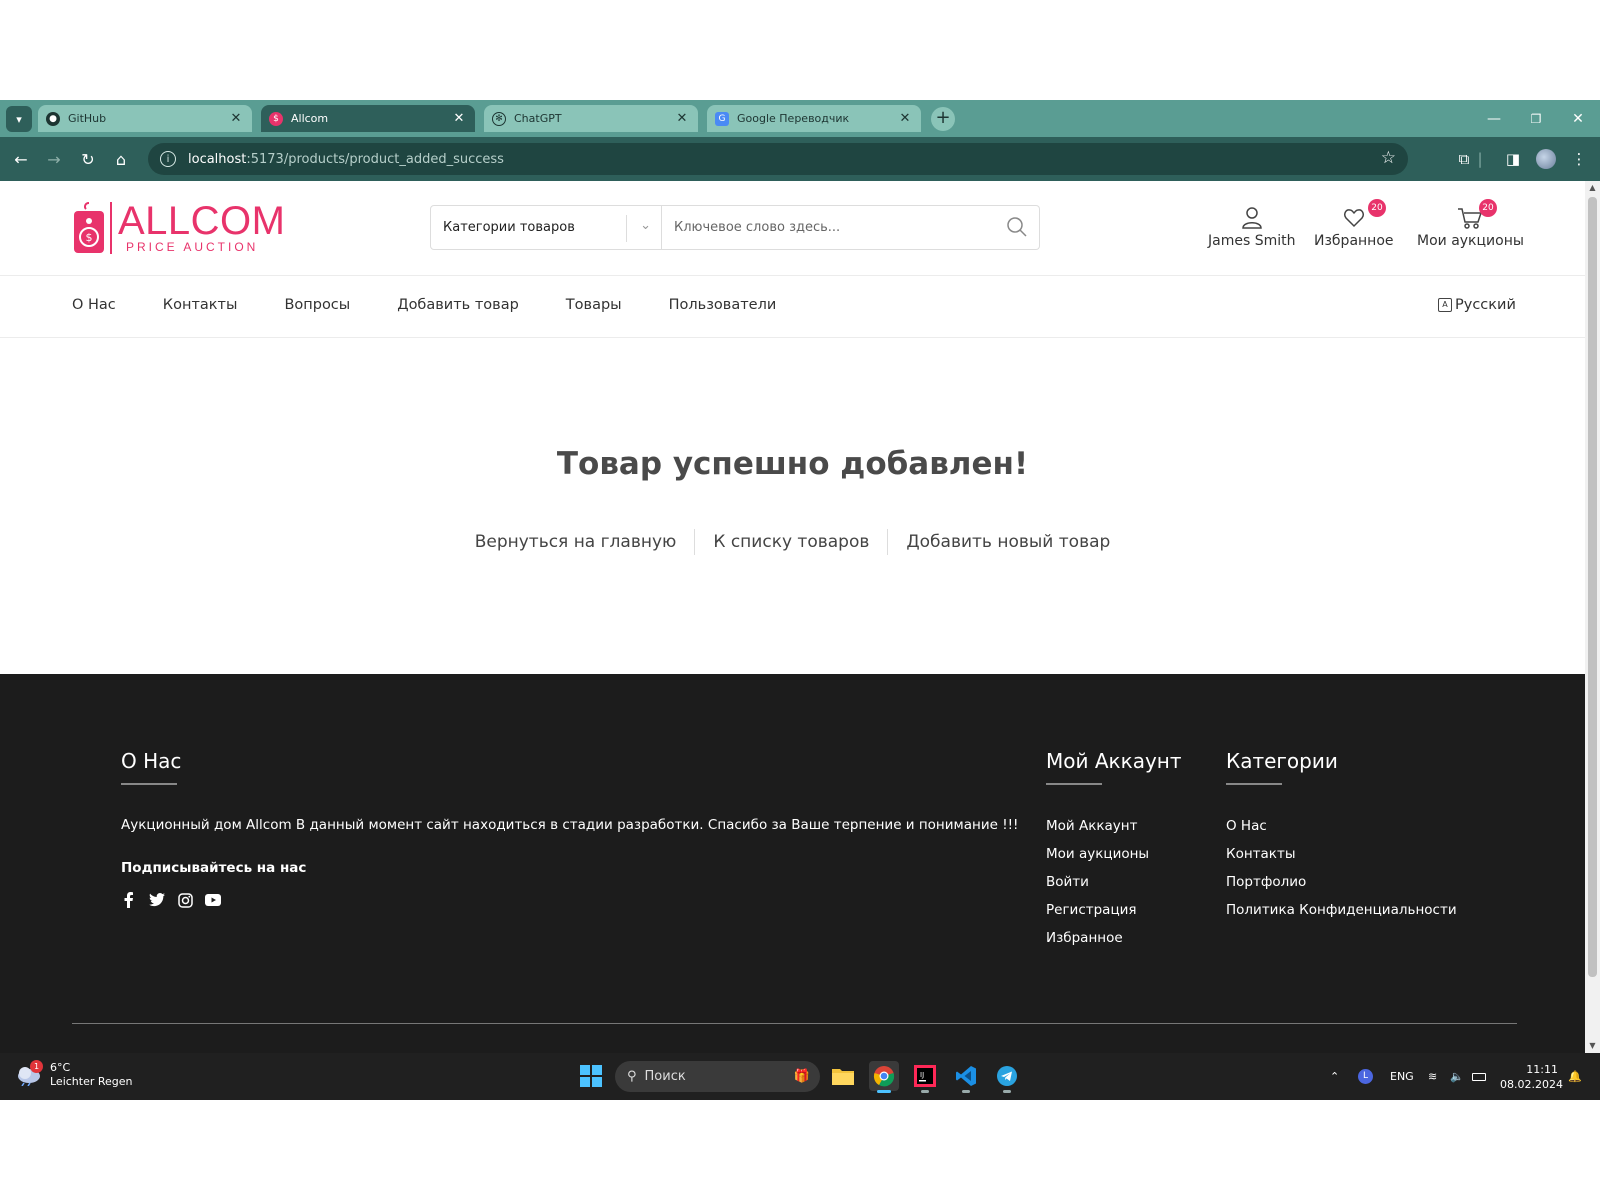 This screenshot has height=1200, width=1600. What do you see at coordinates (276, 118) in the screenshot?
I see `allcom-favicon-icon: $` at bounding box center [276, 118].